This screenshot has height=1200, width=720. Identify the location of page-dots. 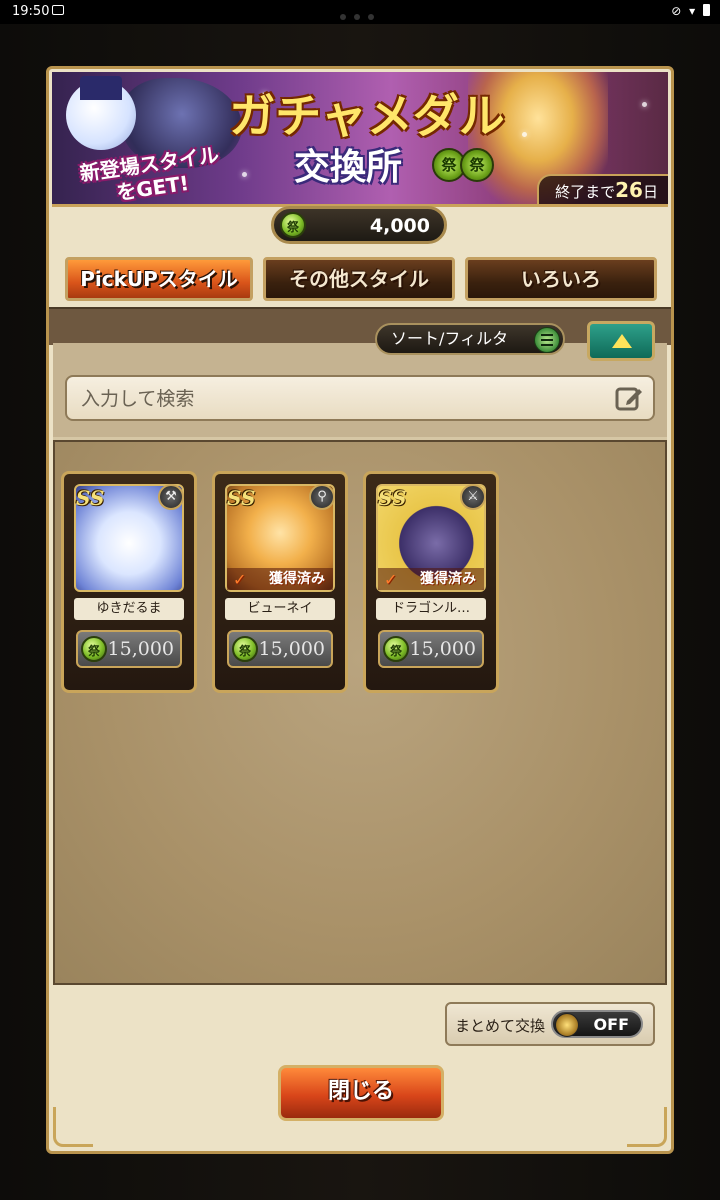
(361, 16).